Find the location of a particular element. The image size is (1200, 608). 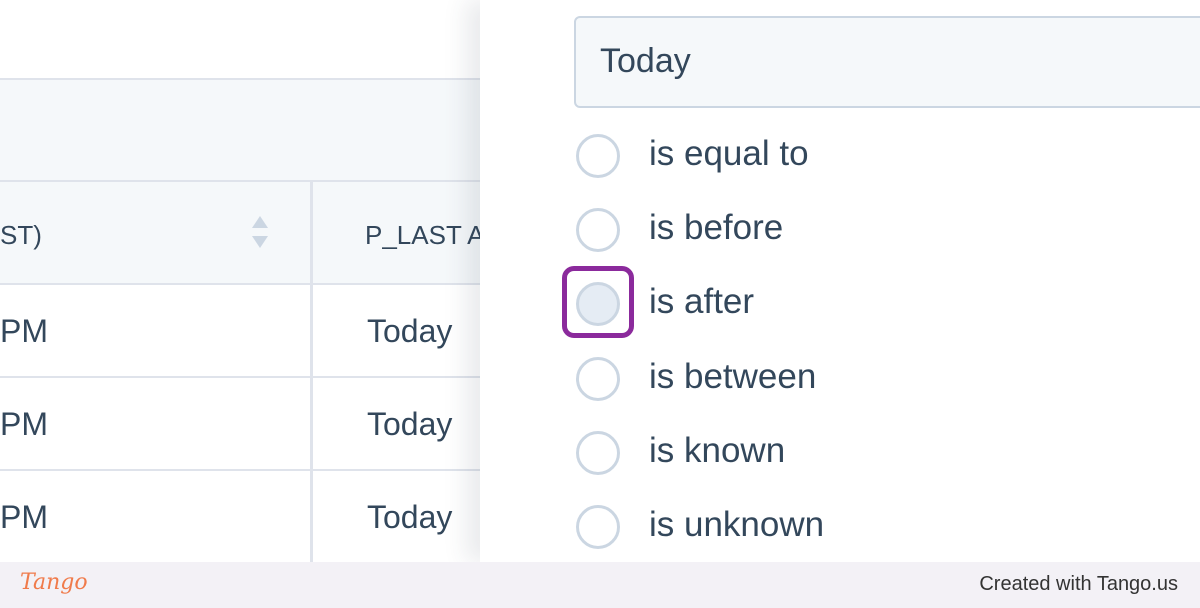

option-label: is equal to is located at coordinates (729, 153).